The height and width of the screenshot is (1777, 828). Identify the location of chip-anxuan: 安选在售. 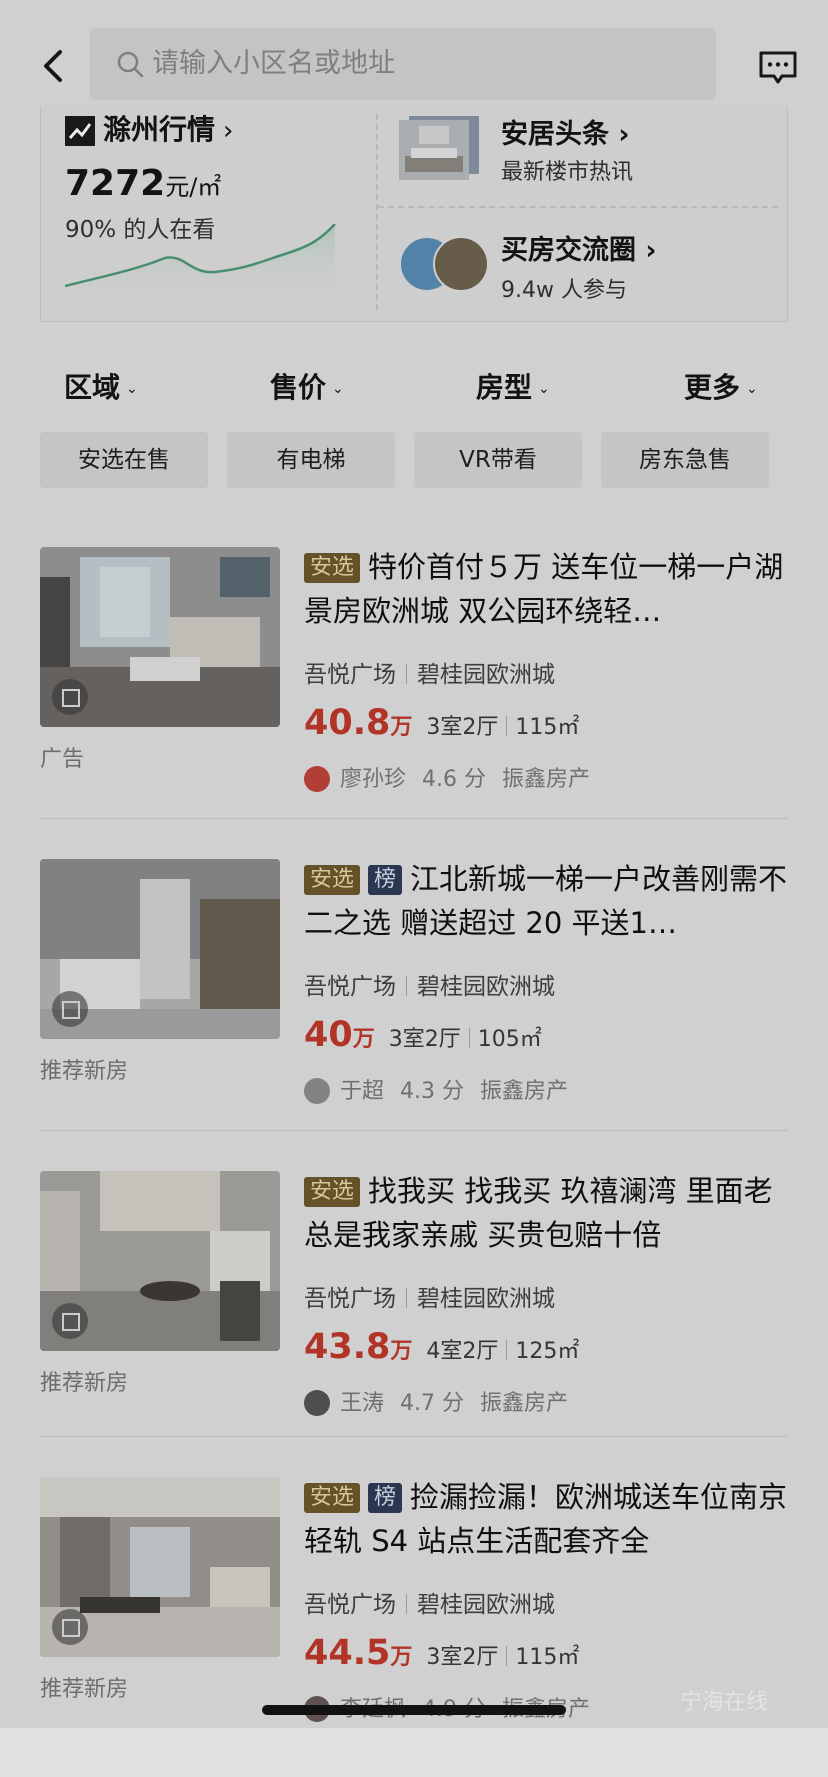
(124, 460).